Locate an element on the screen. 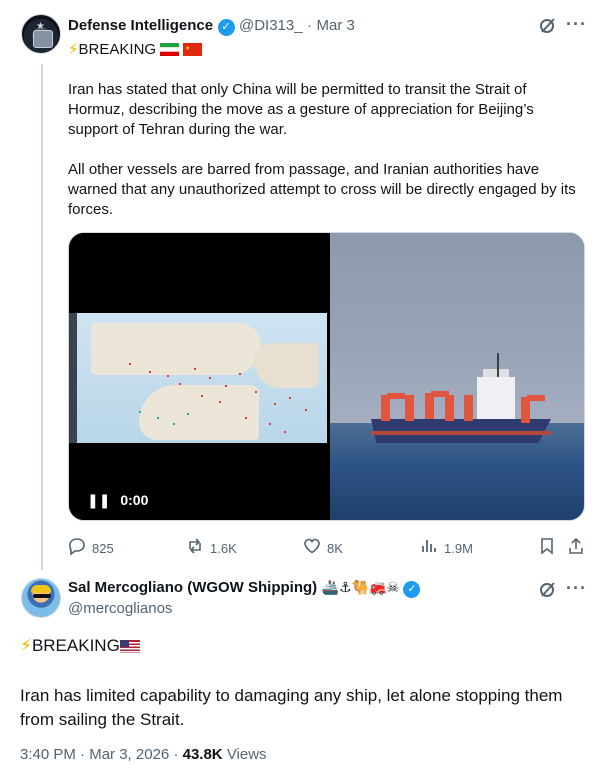 The width and height of the screenshot is (610, 774). analytics-icon is located at coordinates (429, 548).